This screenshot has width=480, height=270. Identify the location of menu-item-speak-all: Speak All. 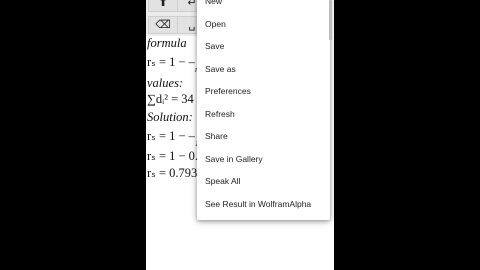
(263, 181).